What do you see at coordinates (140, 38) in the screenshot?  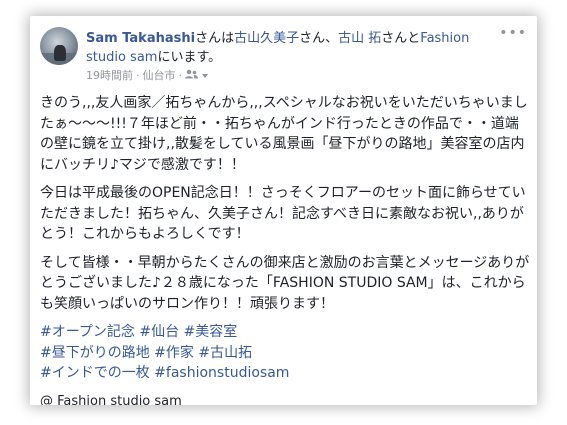 I see `author-name: Sam Takahashi` at bounding box center [140, 38].